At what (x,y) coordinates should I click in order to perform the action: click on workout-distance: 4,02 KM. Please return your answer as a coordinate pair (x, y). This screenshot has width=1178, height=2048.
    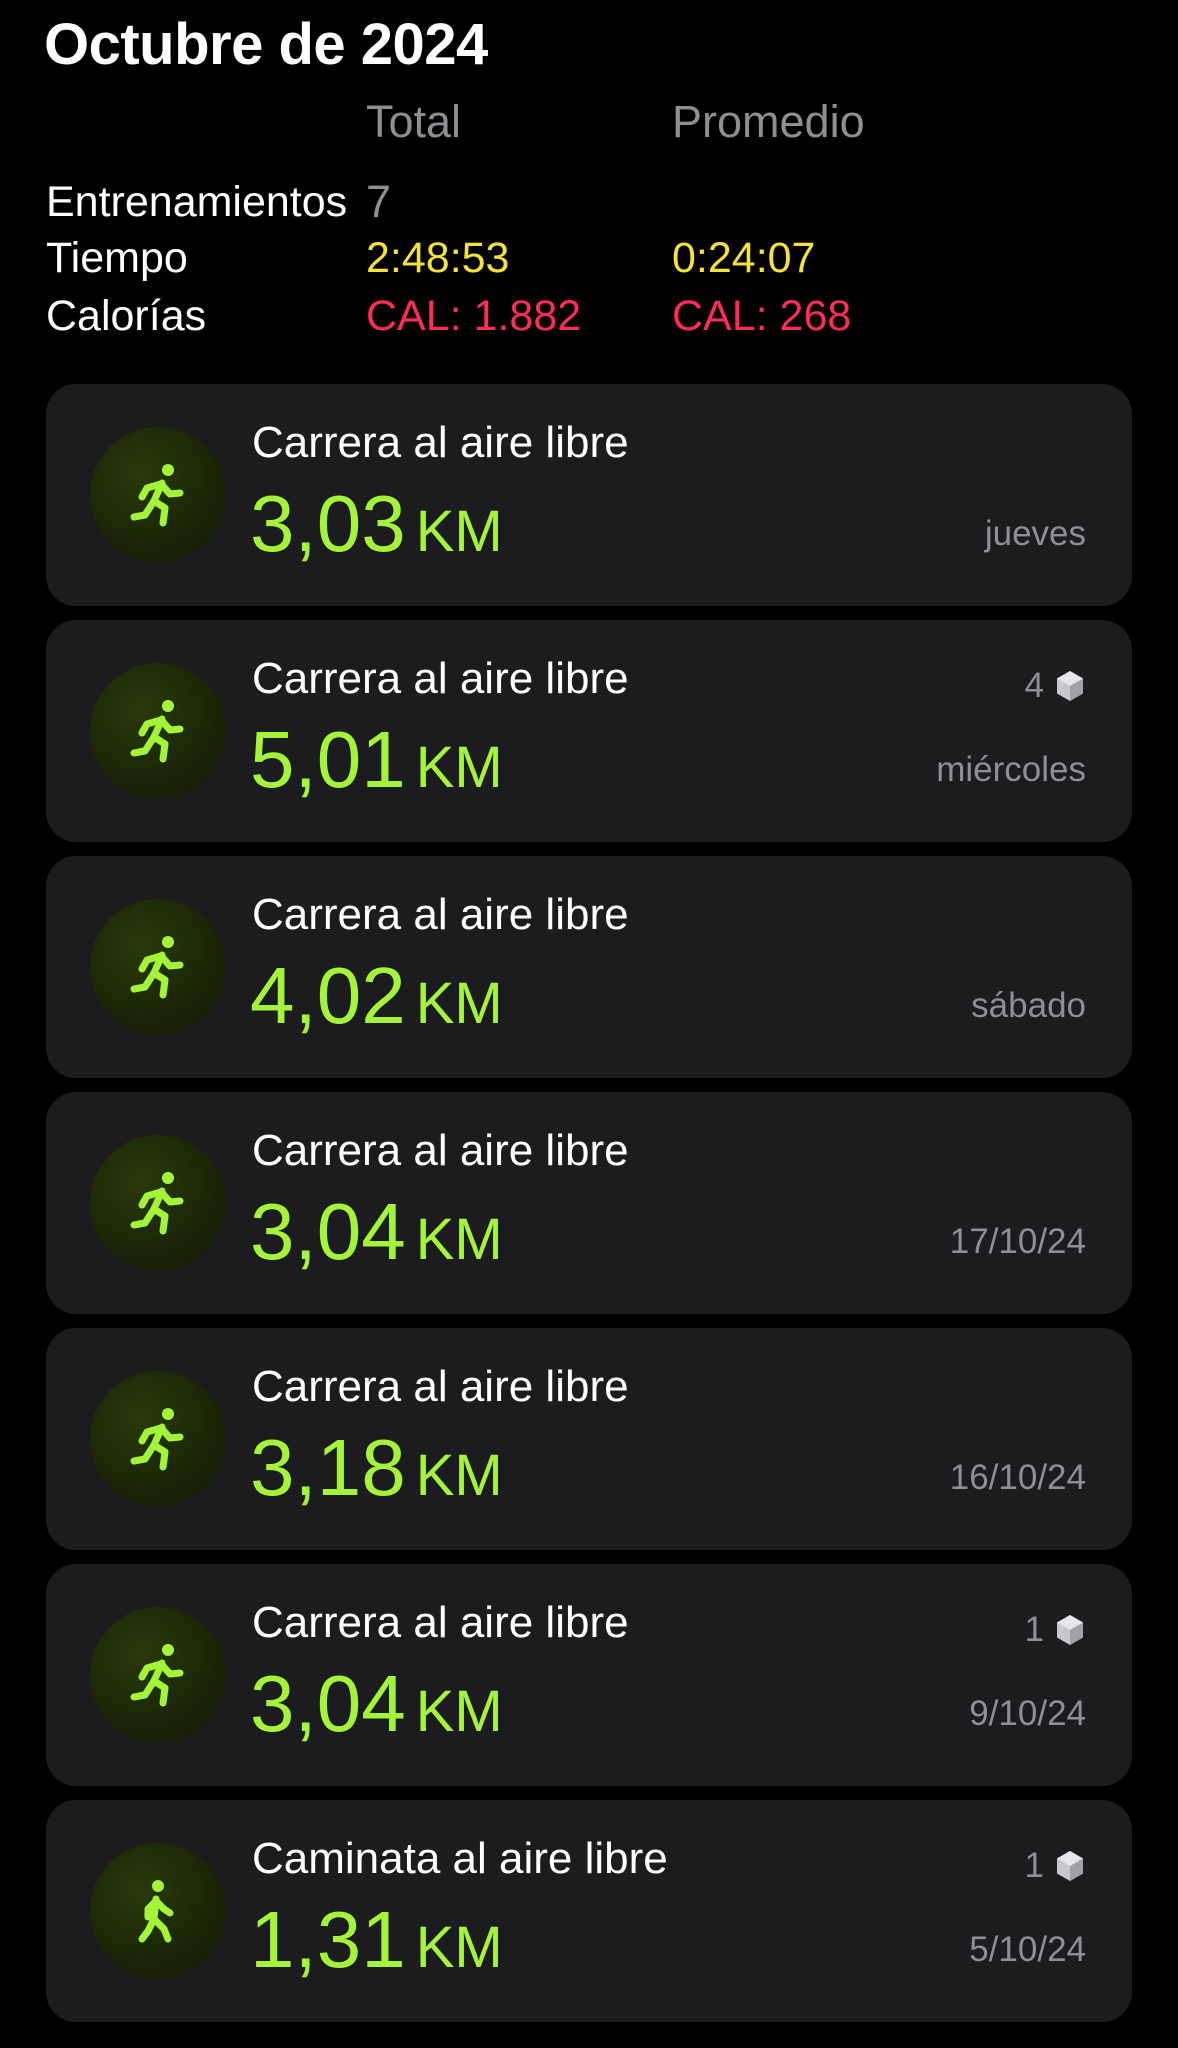
    Looking at the image, I should click on (376, 1007).